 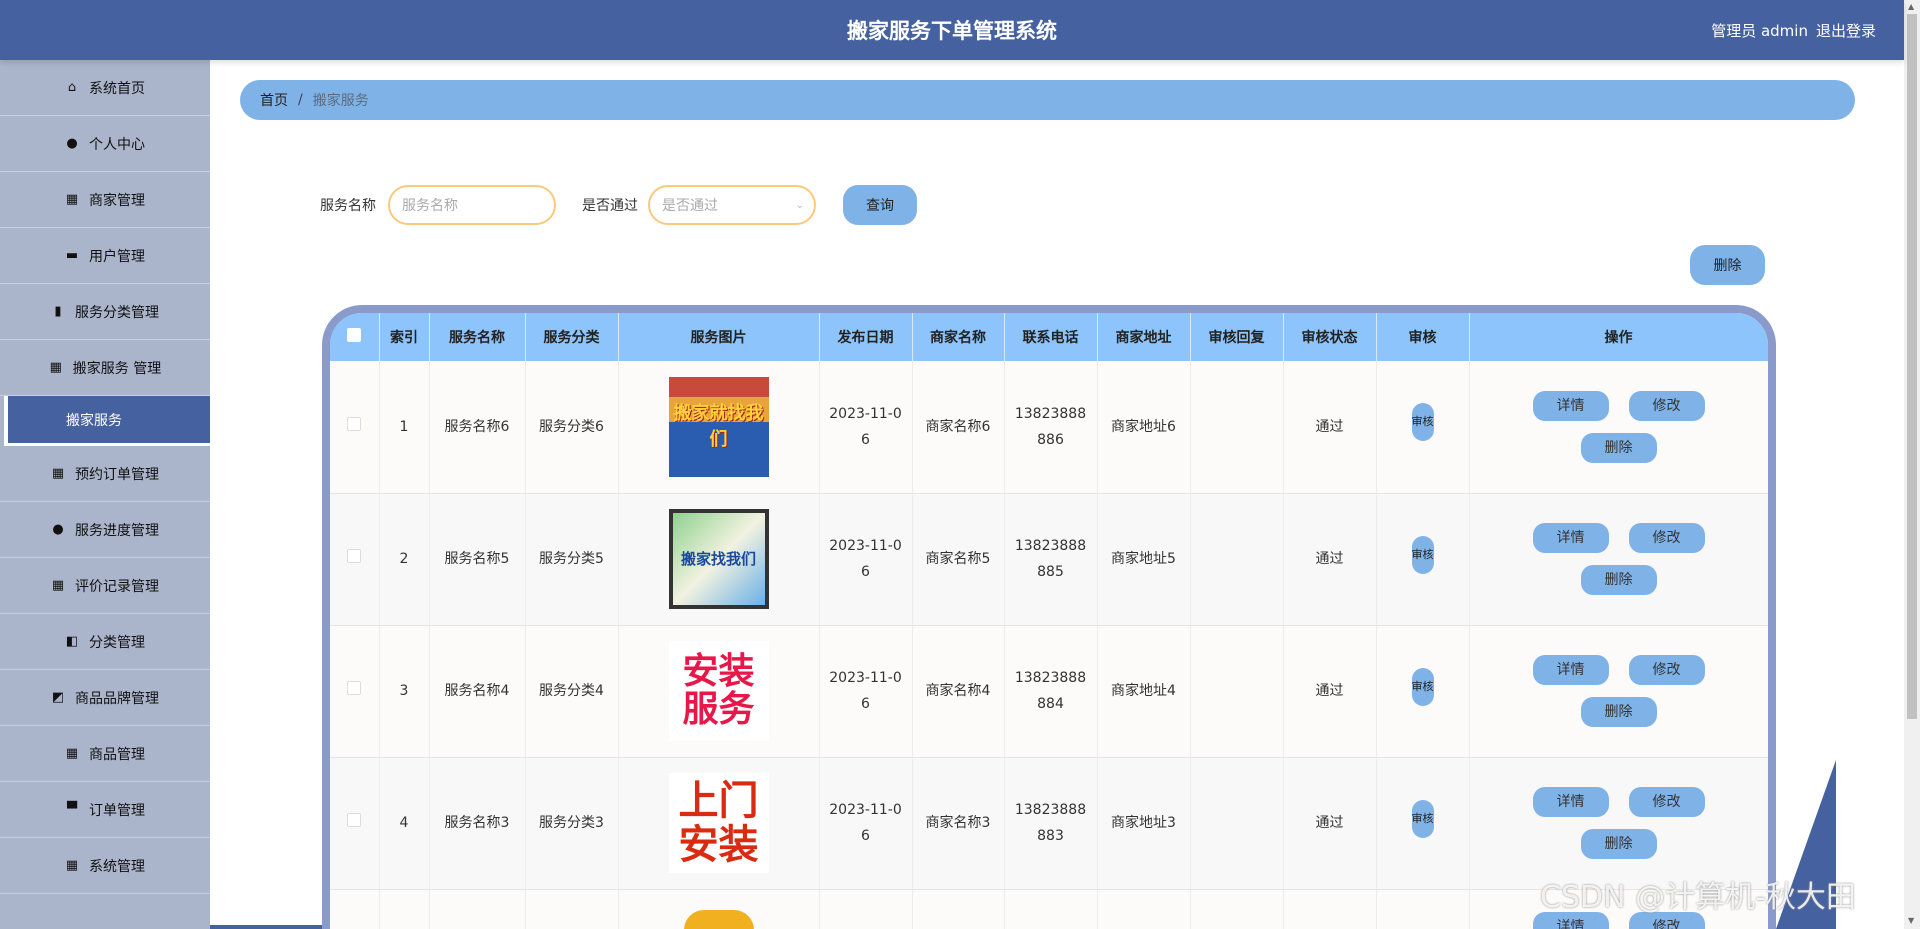 What do you see at coordinates (105, 256) in the screenshot?
I see `sidebar-item-3: ▬ 用户管理` at bounding box center [105, 256].